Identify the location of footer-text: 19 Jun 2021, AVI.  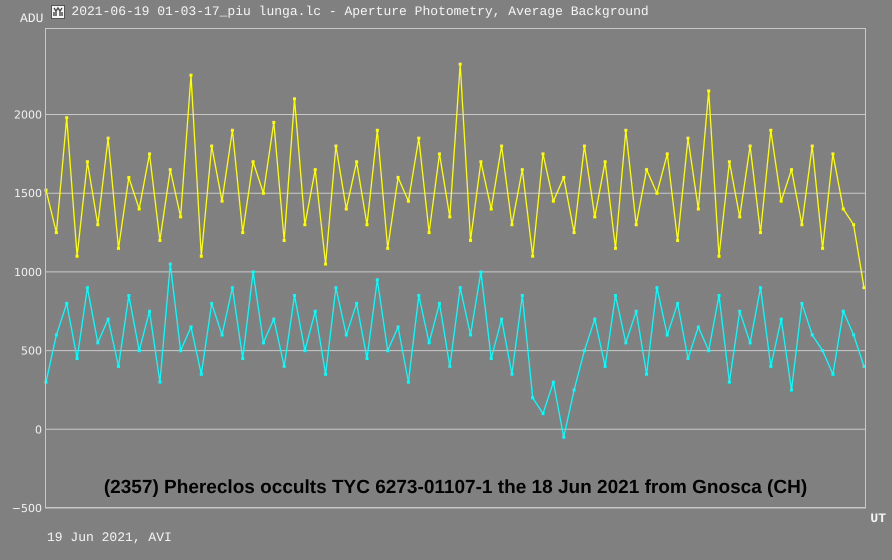
(109, 537).